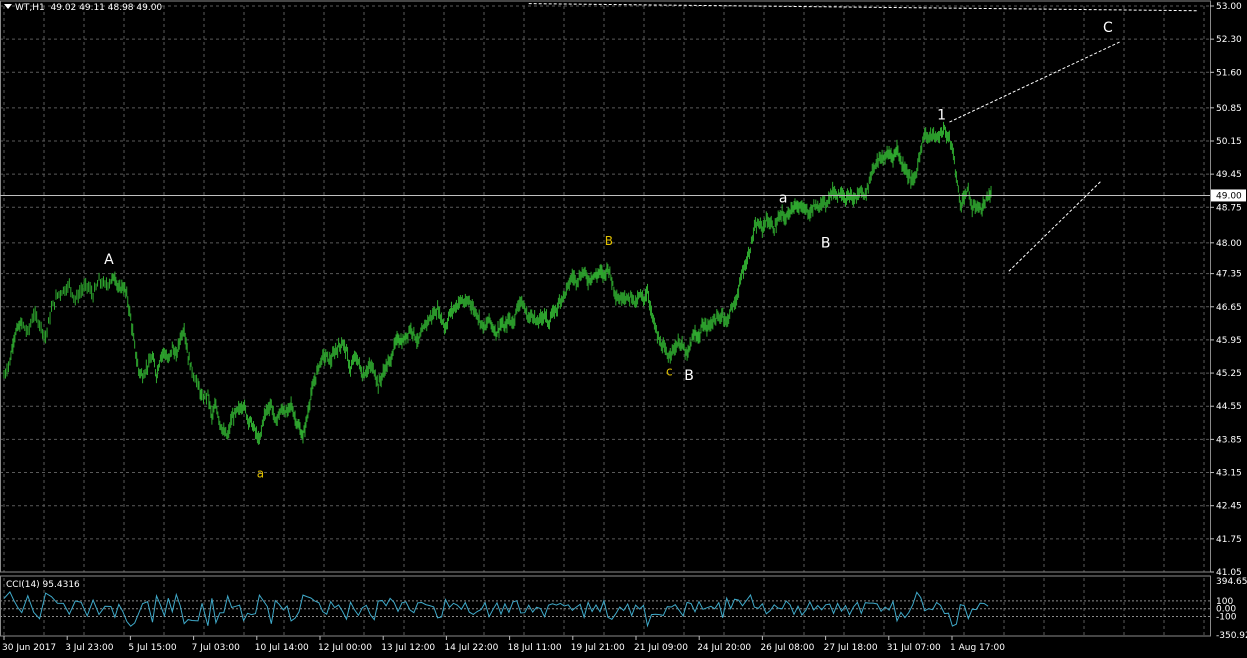 The image size is (1247, 658). What do you see at coordinates (30, 8) in the screenshot?
I see `symbol-period: WT,H1` at bounding box center [30, 8].